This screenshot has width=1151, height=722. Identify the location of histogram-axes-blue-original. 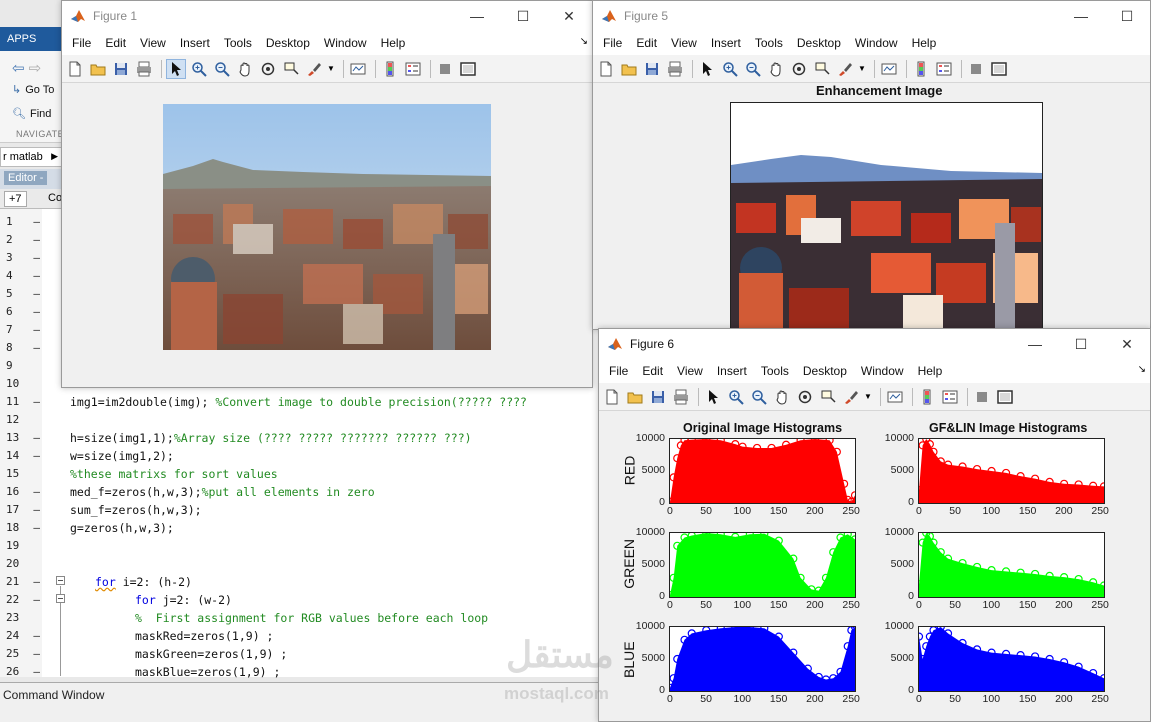
(762, 659).